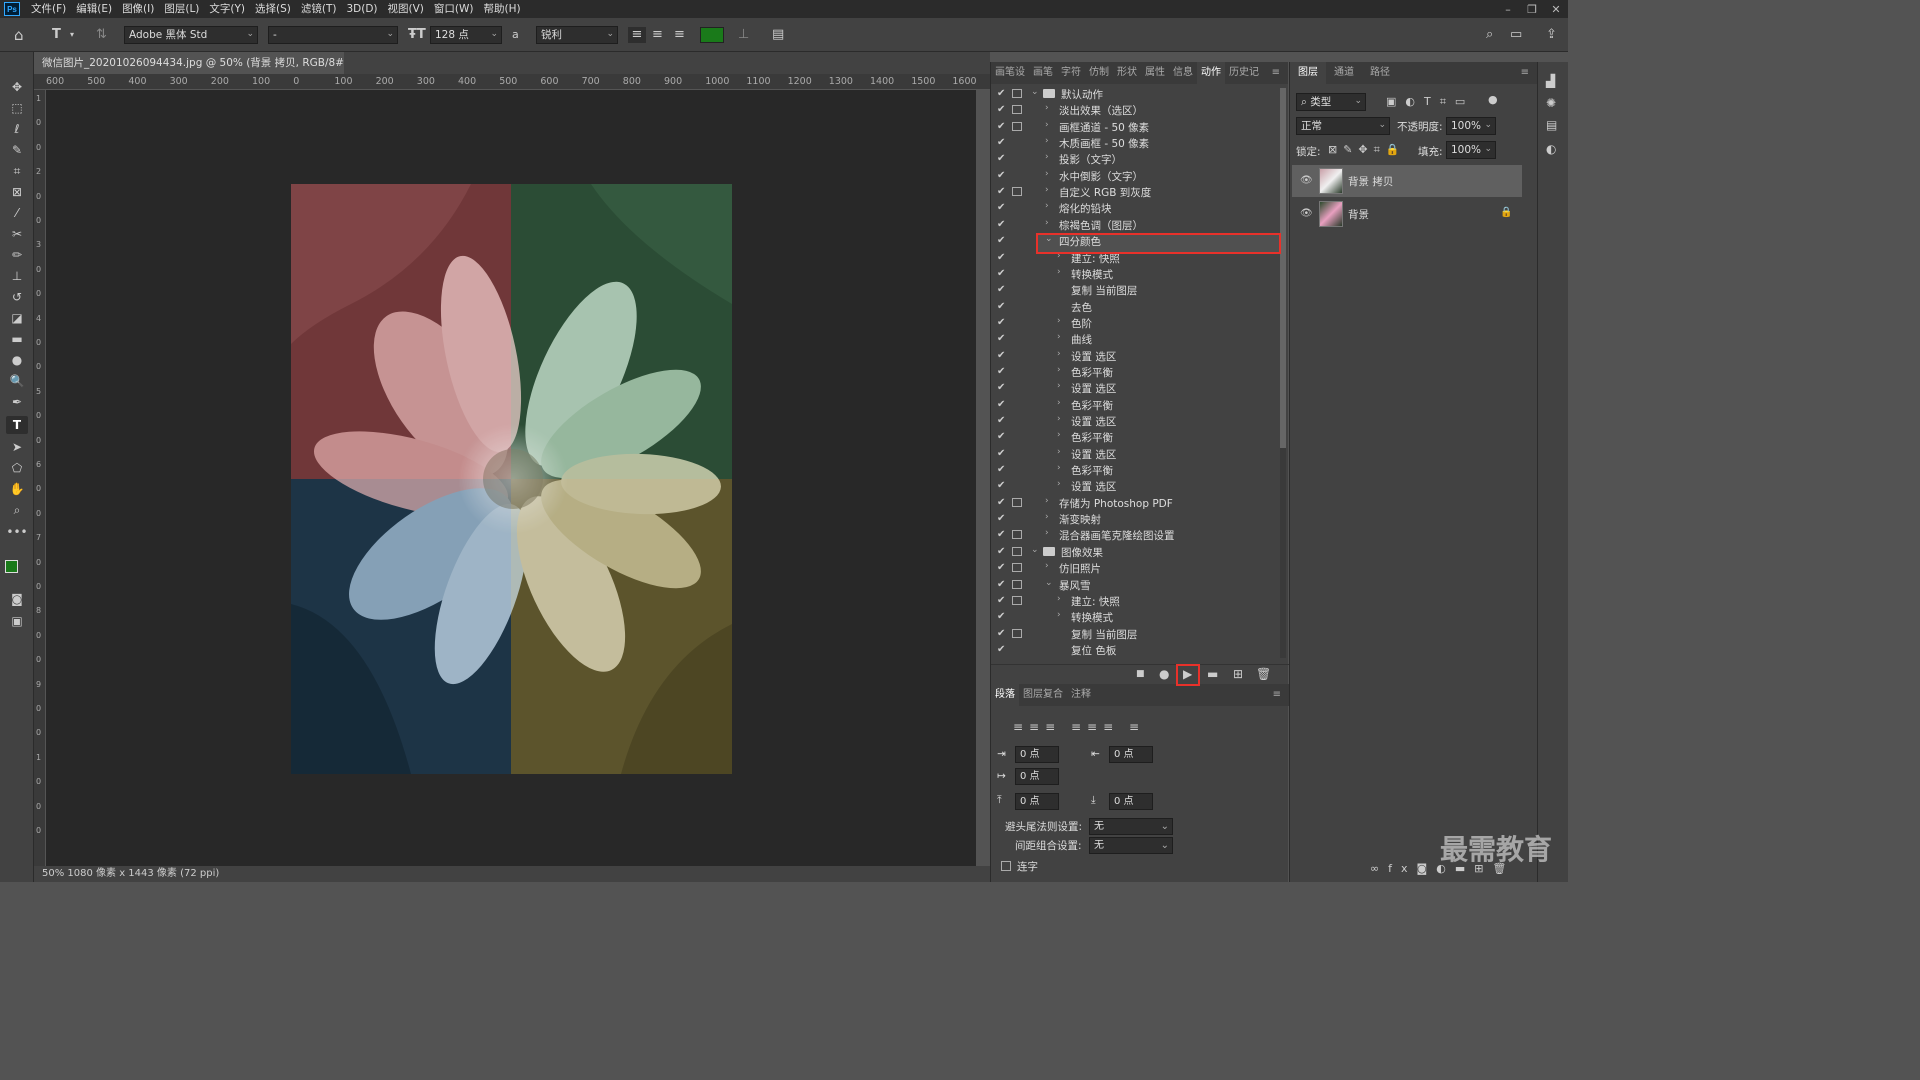  I want to click on tab-properties: 属性, so click(1155, 73).